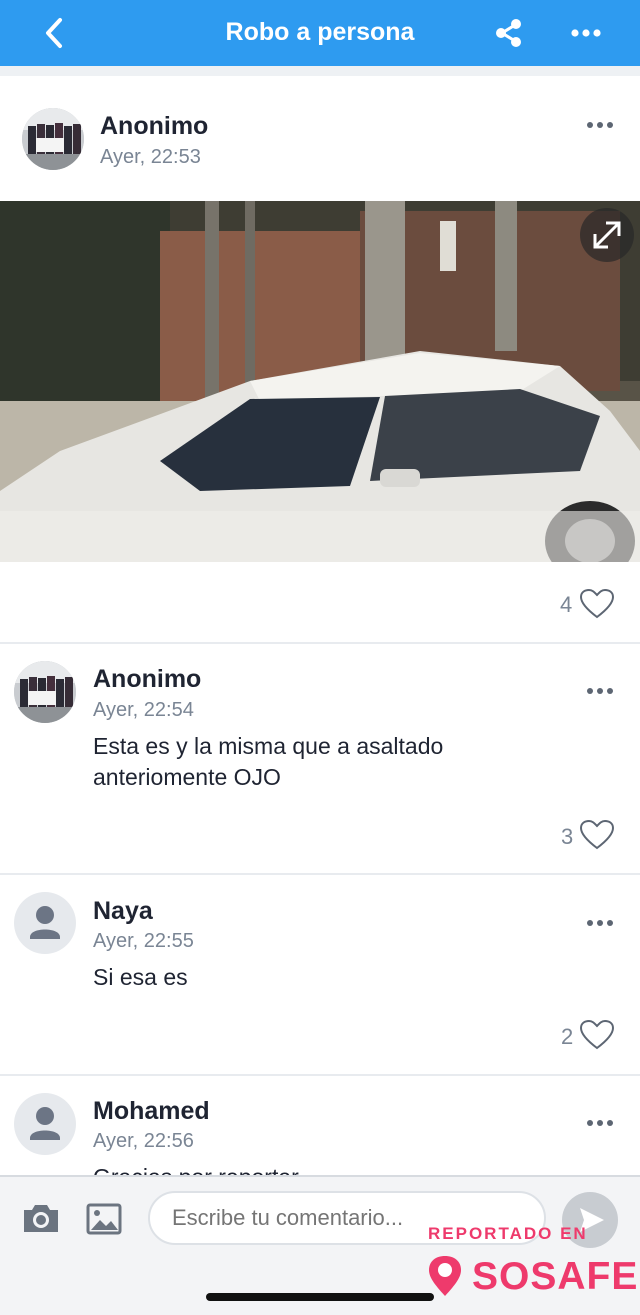 This screenshot has height=1315, width=640. Describe the element at coordinates (508, 1233) in the screenshot. I see `watermark-caption: REPORTADO EN` at that location.